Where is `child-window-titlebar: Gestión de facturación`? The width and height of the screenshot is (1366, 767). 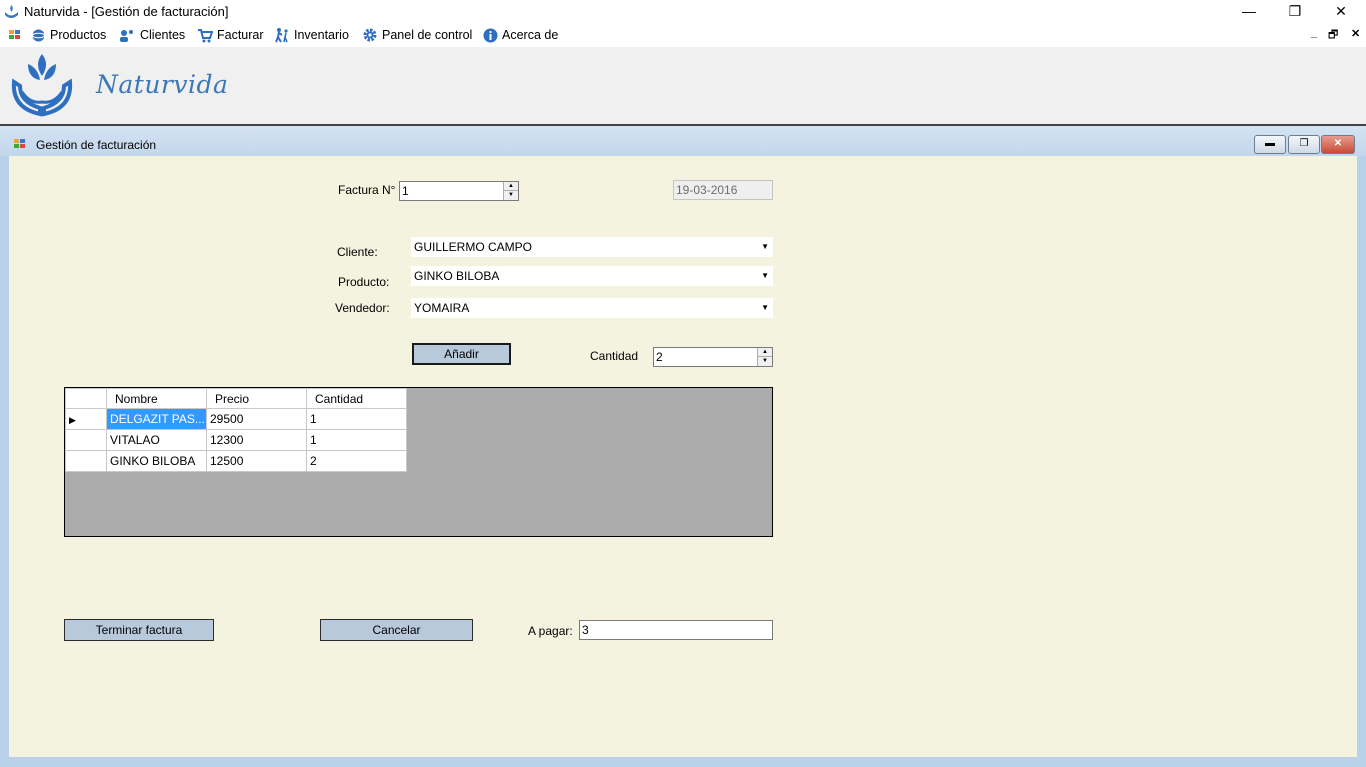
child-window-titlebar: Gestión de facturación is located at coordinates (683, 141).